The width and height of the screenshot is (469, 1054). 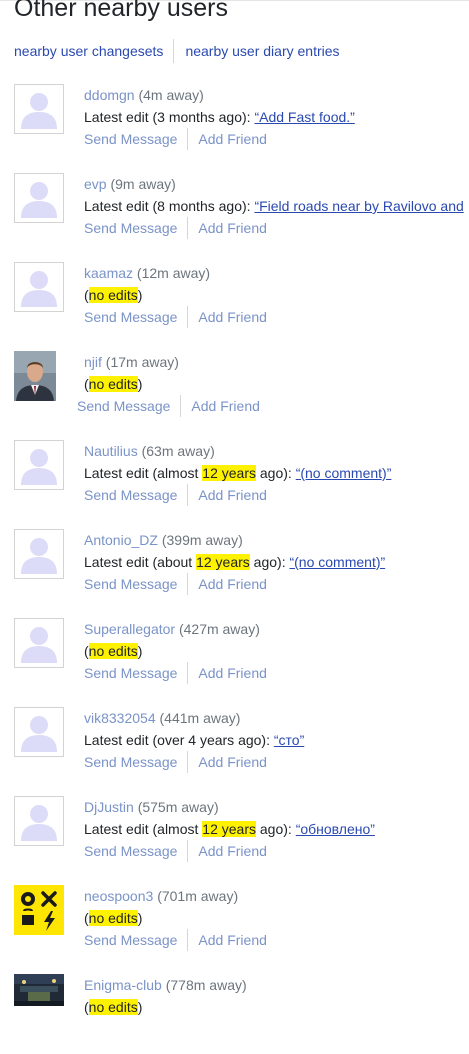 I want to click on username-link: neospoon3, so click(x=118, y=896).